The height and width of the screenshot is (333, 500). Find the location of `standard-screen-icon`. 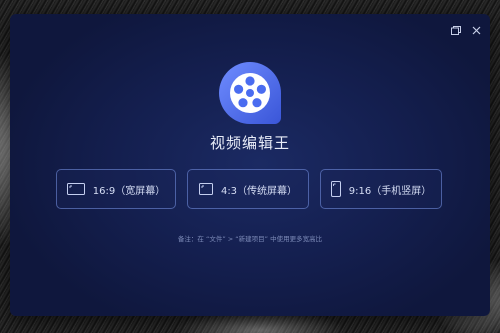

standard-screen-icon is located at coordinates (205, 189).